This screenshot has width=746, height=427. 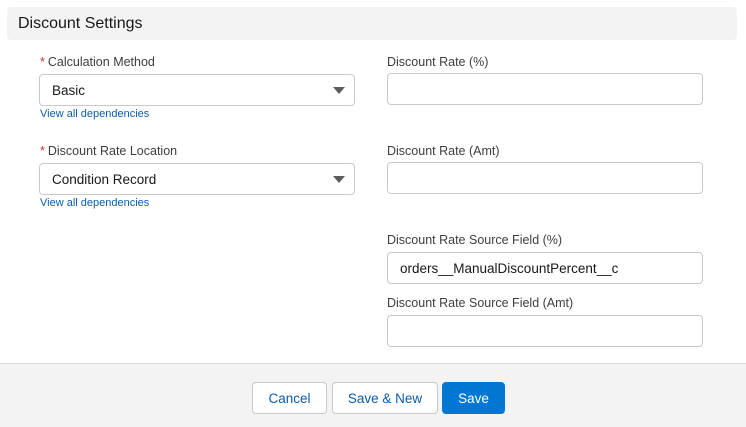 What do you see at coordinates (385, 398) in the screenshot?
I see `save-and-new-button: Save & New` at bounding box center [385, 398].